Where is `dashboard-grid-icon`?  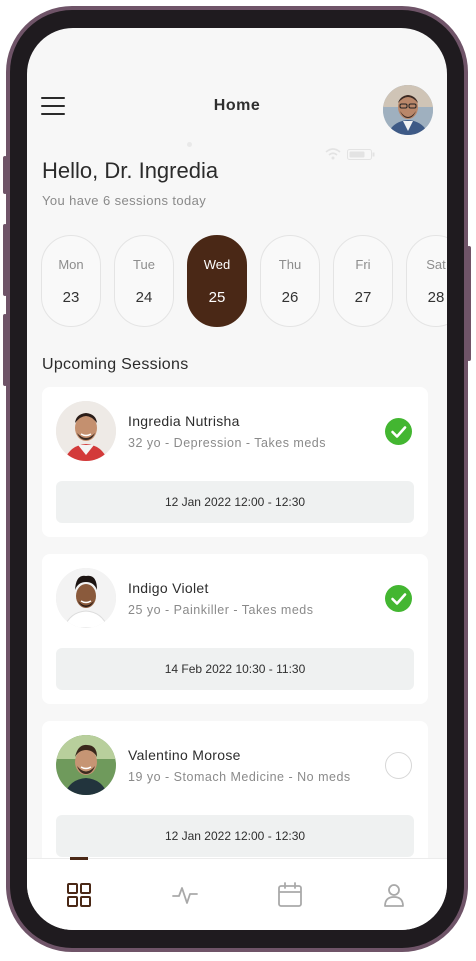 dashboard-grid-icon is located at coordinates (79, 895).